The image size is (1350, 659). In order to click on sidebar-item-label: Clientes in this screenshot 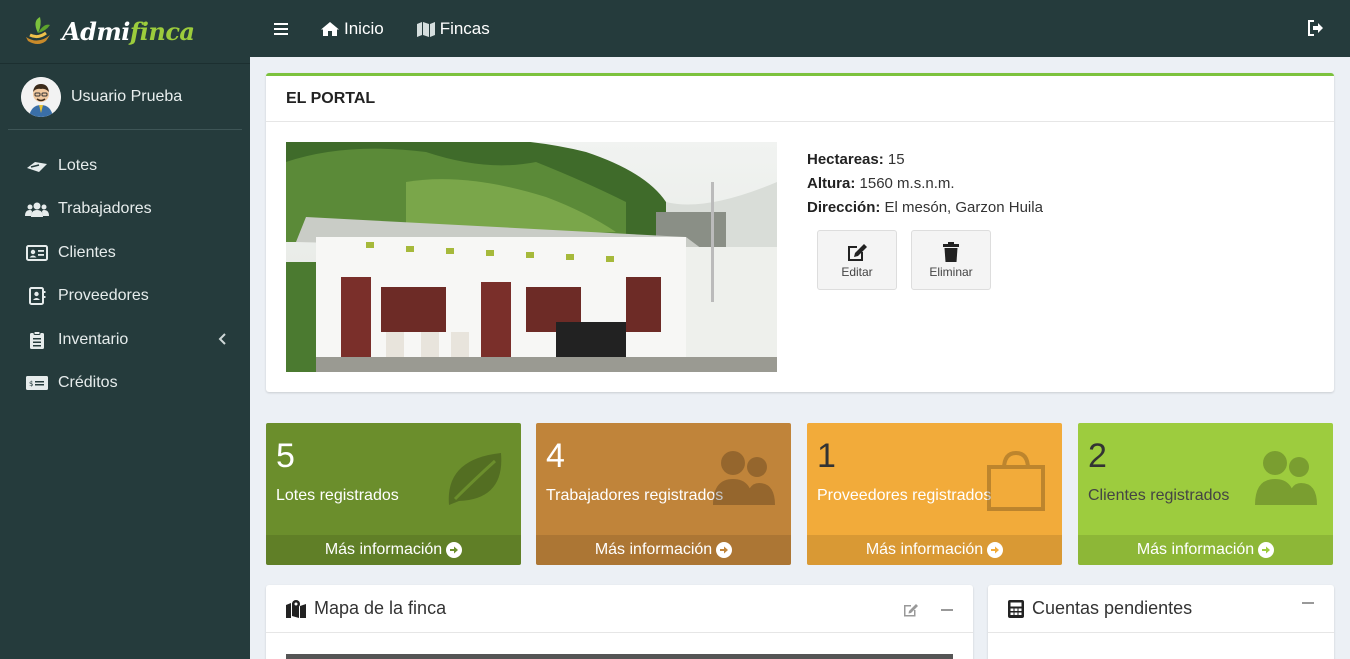, I will do `click(87, 252)`.